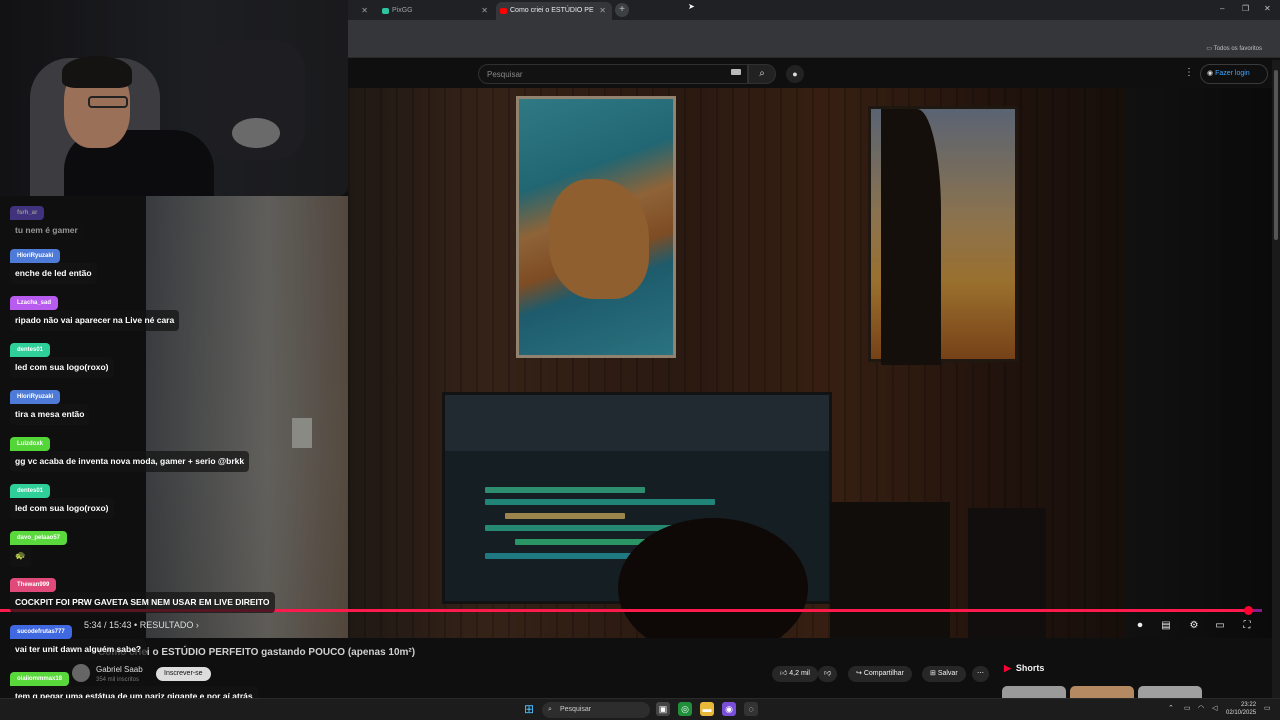 Image resolution: width=1280 pixels, height=720 pixels. I want to click on volume-icon: ◁, so click(1214, 708).